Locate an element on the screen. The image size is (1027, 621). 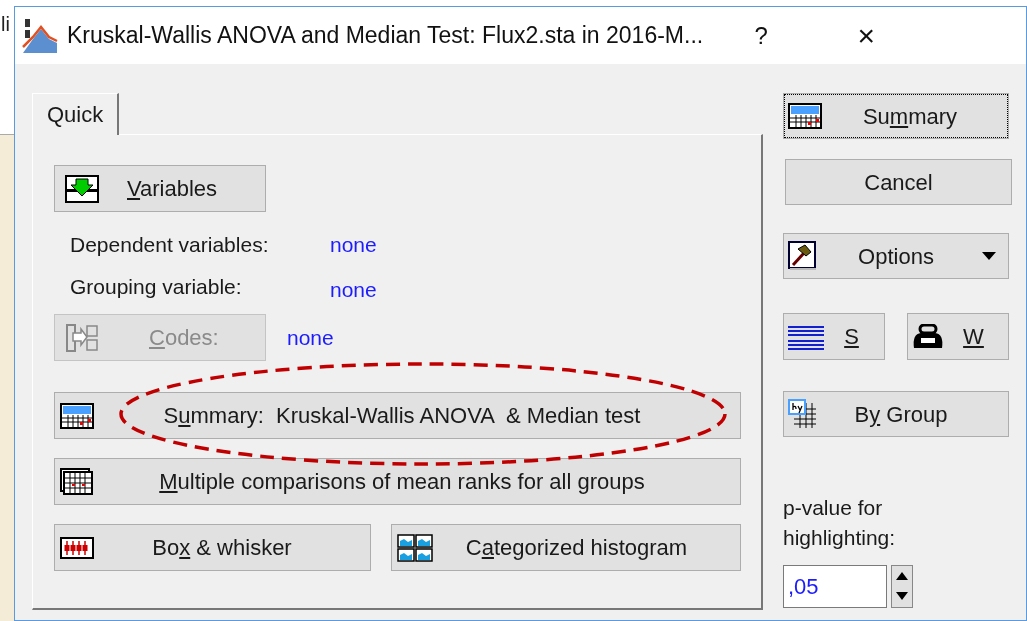
by-group-icon is located at coordinates (803, 414).